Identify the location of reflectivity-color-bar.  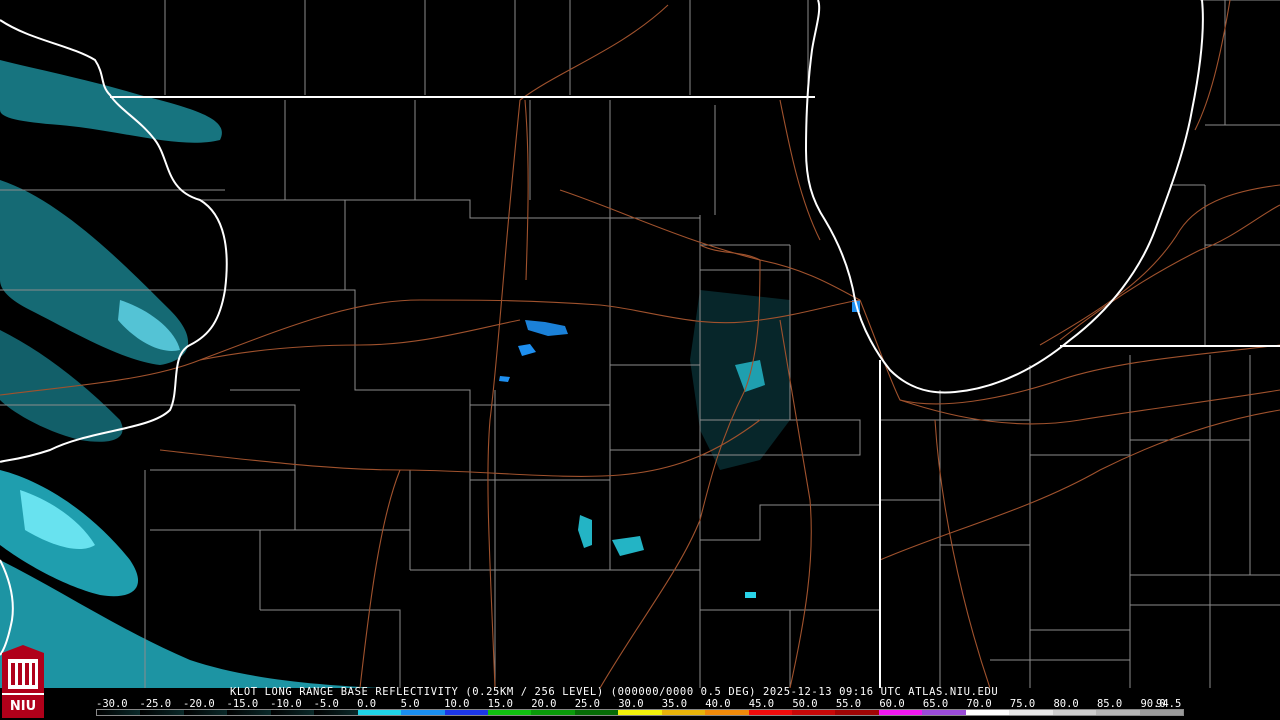
(640, 712).